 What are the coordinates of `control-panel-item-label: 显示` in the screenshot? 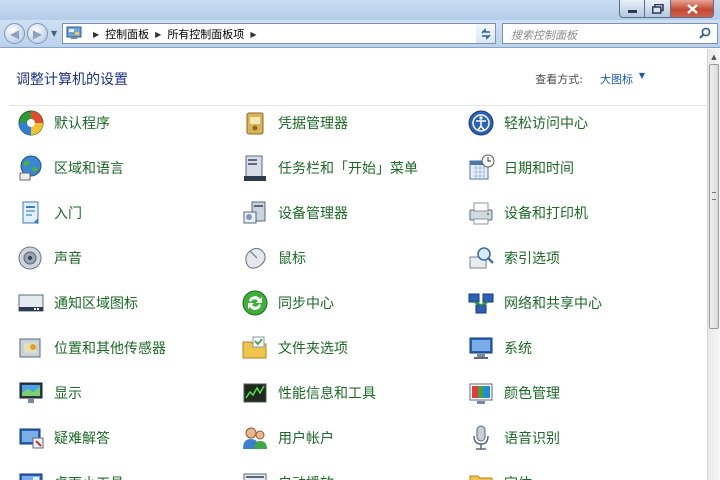 It's located at (68, 394).